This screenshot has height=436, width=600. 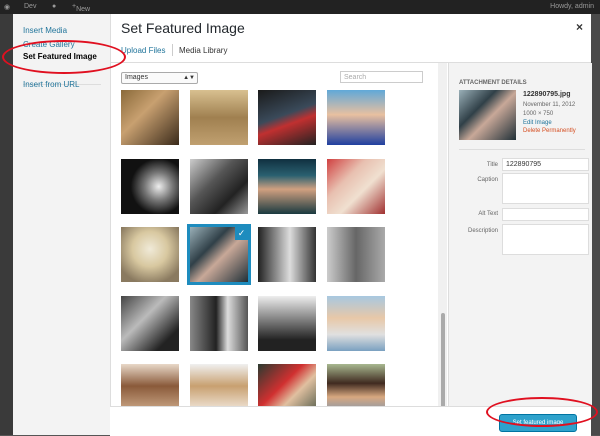 I want to click on admin-bar: ◉ Dev ● + New Howdy, admin, so click(x=300, y=7).